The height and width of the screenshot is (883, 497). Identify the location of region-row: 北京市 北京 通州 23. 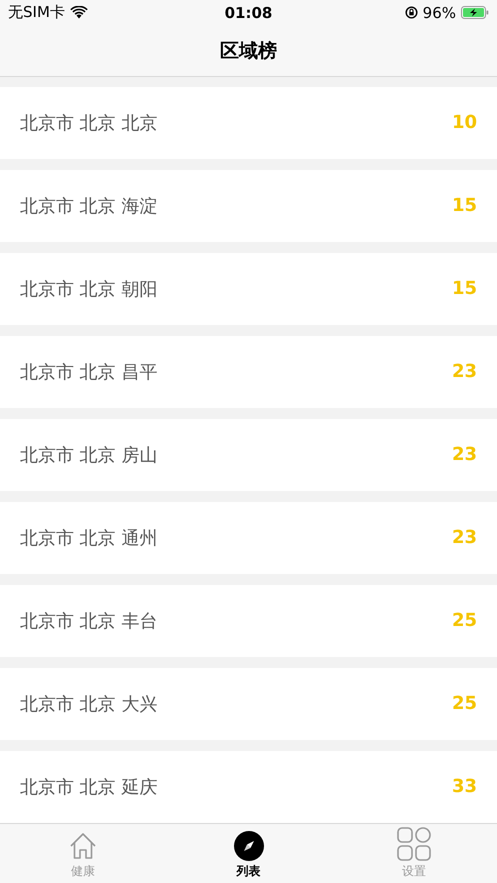
(248, 538).